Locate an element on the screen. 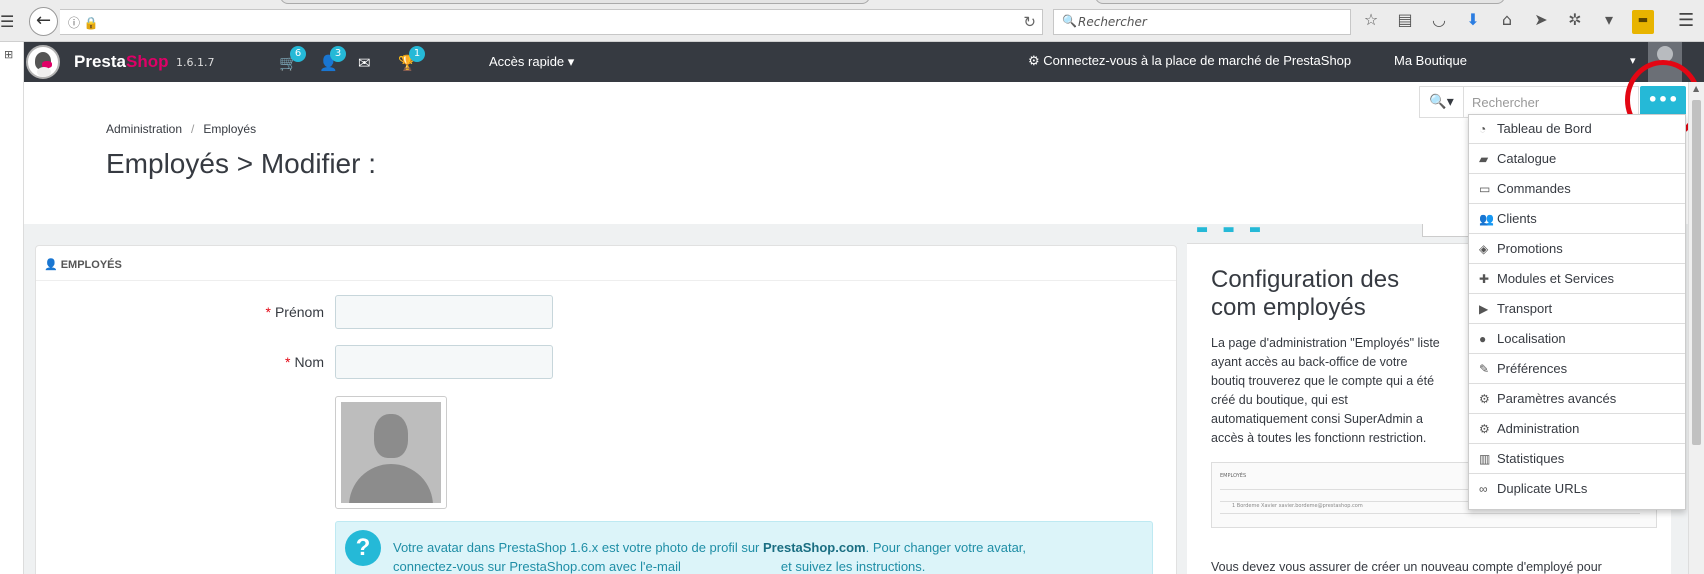  breadcrumb-item: Administration is located at coordinates (144, 129).